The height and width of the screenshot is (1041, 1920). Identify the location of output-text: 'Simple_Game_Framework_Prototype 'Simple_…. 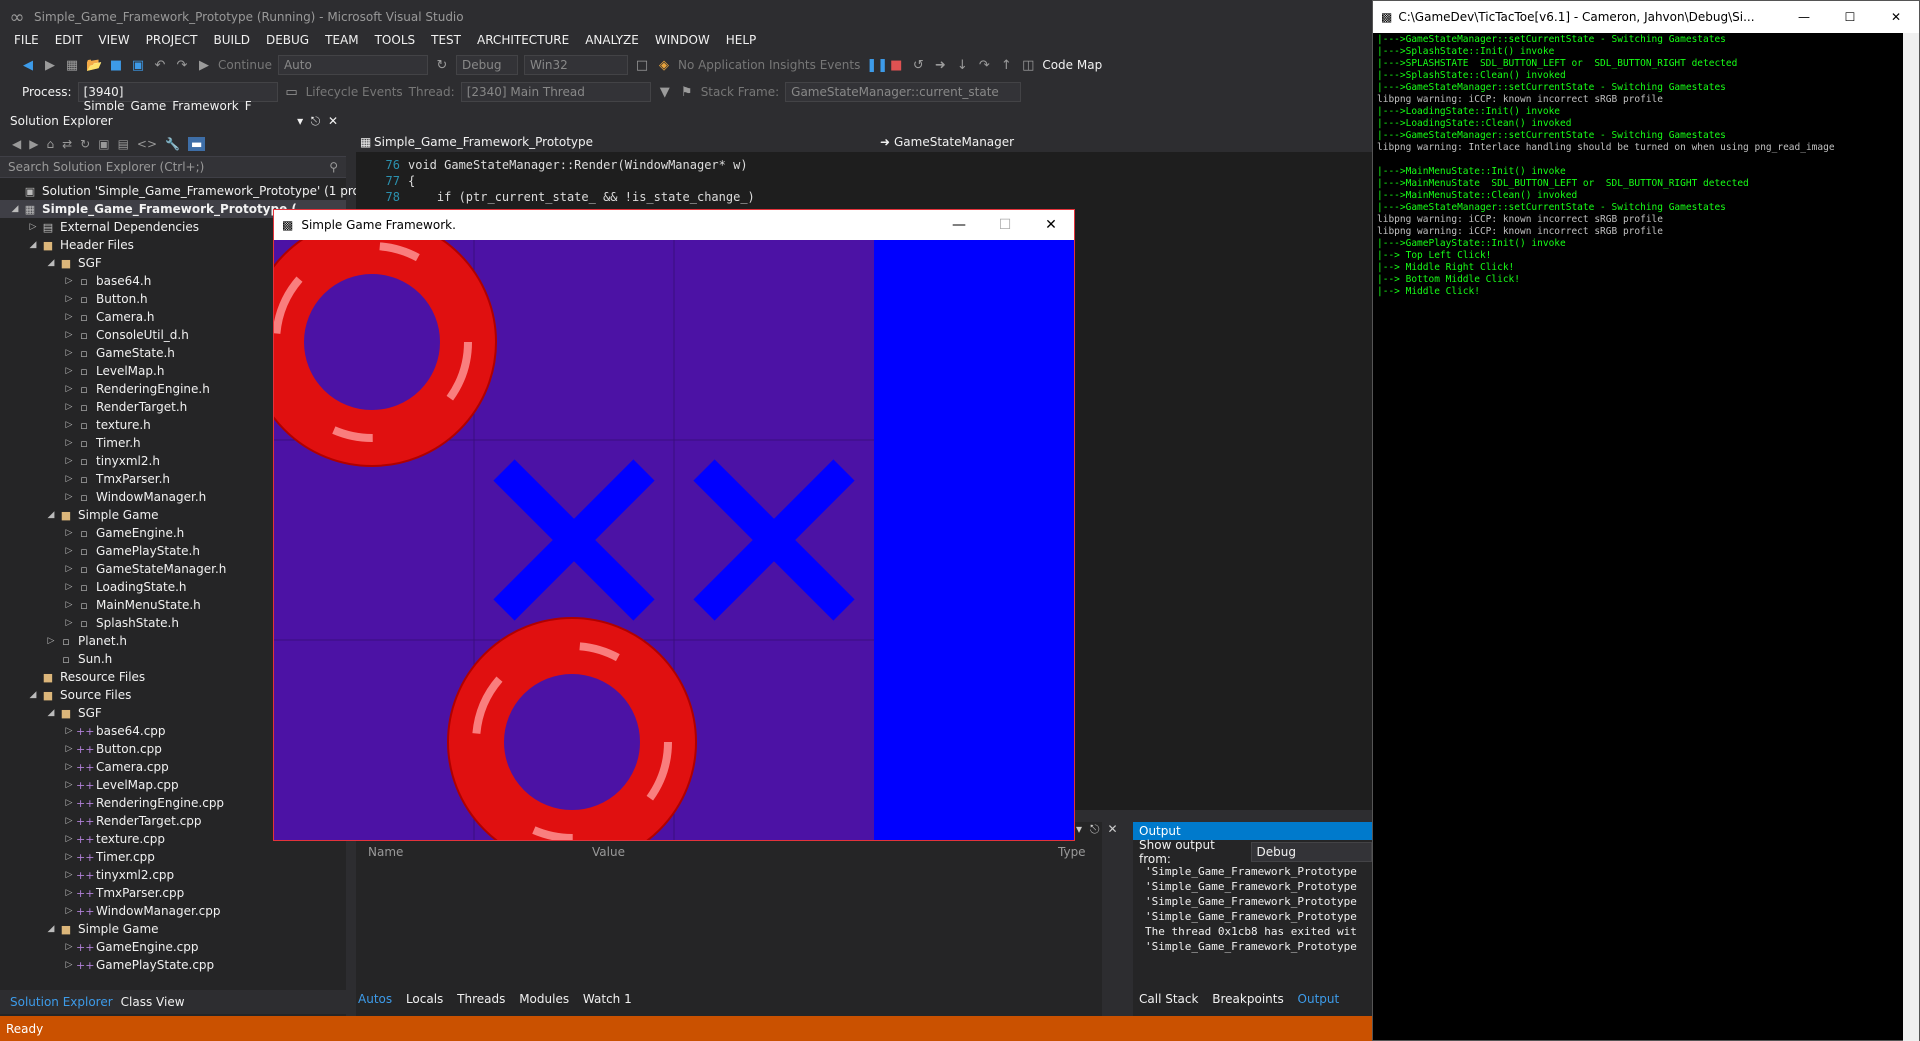
(1252, 909).